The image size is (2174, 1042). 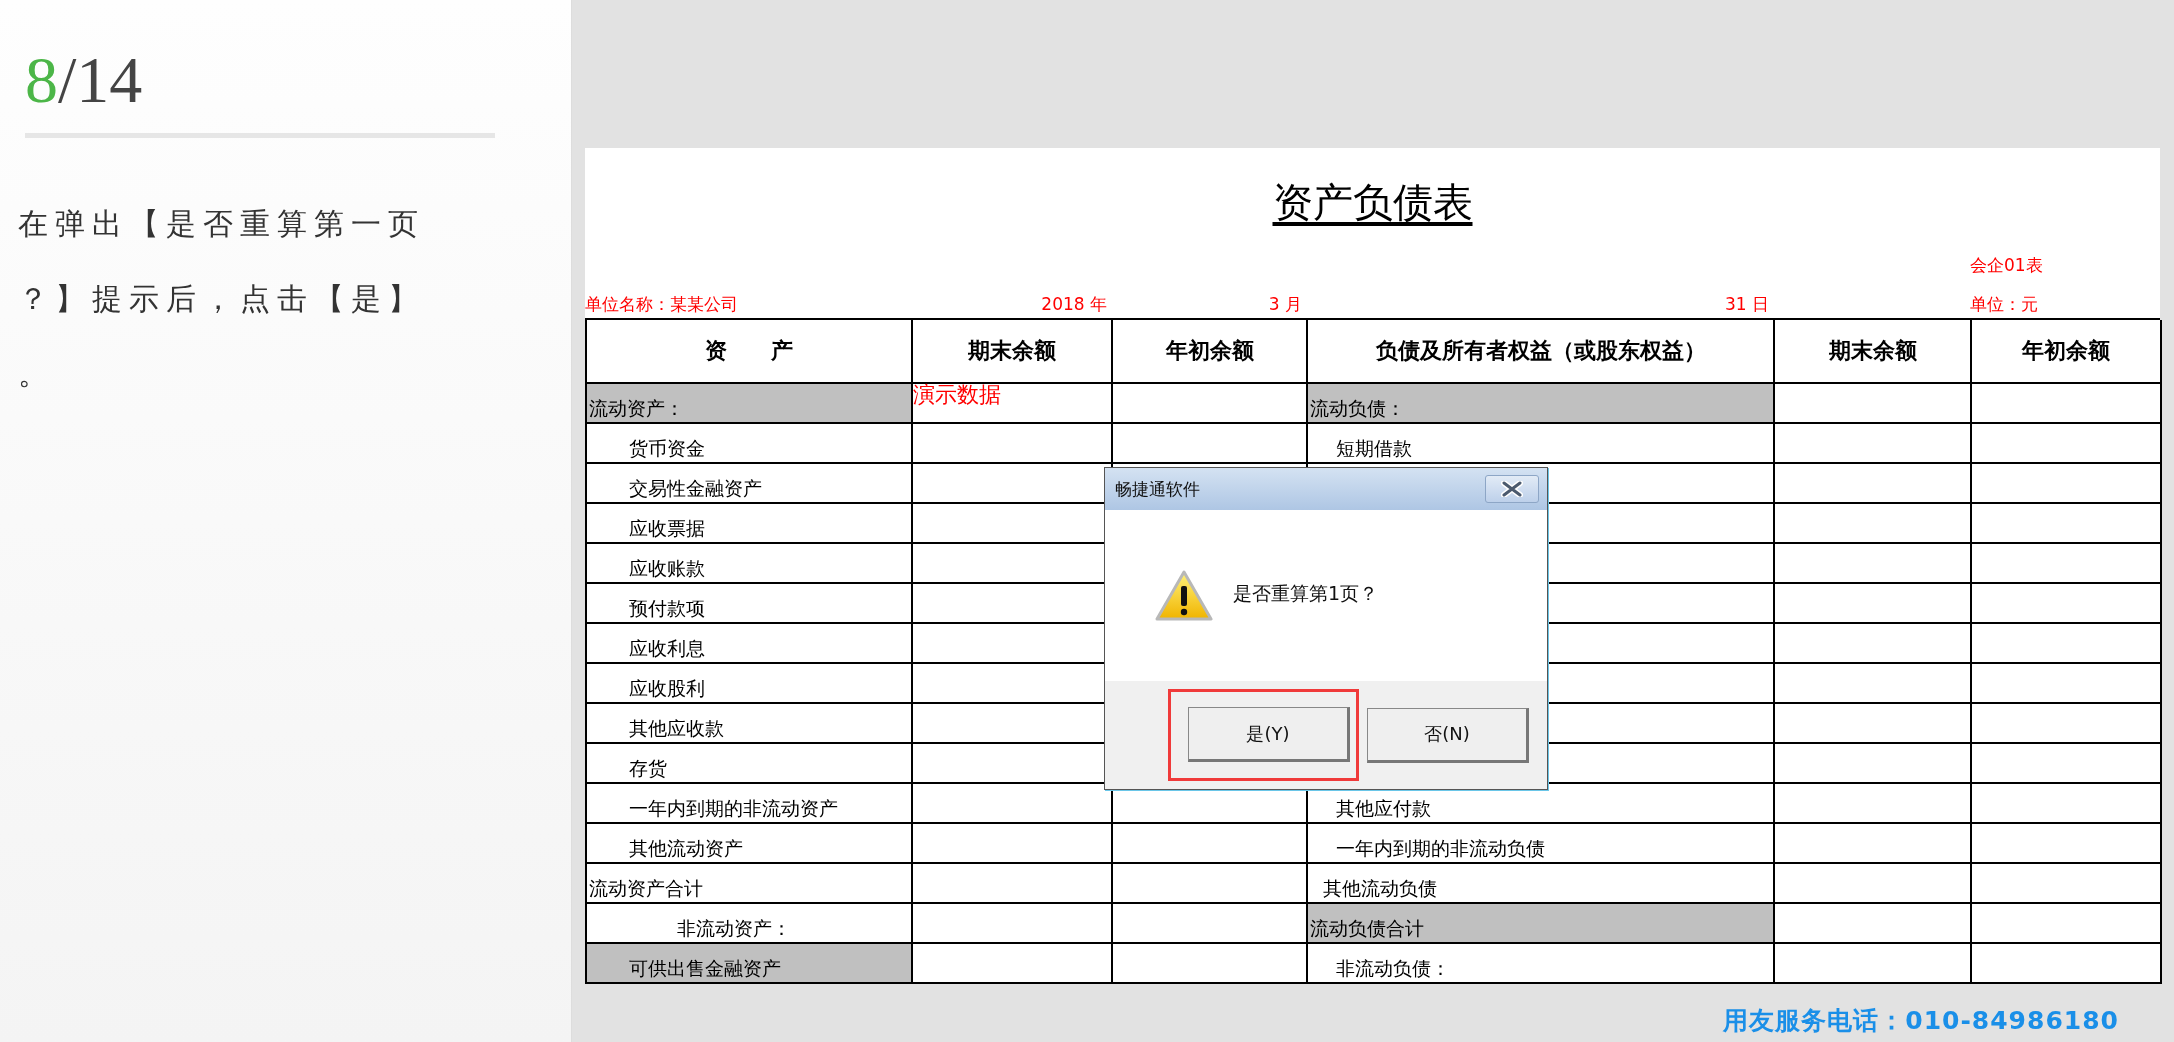 What do you see at coordinates (750, 804) in the screenshot?
I see `table-cell: 一年内到期的非流动资产` at bounding box center [750, 804].